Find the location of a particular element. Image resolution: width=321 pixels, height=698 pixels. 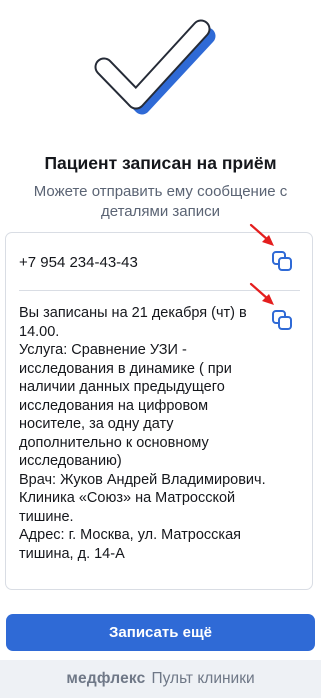

book-again-button: Записать ещё is located at coordinates (160, 632).